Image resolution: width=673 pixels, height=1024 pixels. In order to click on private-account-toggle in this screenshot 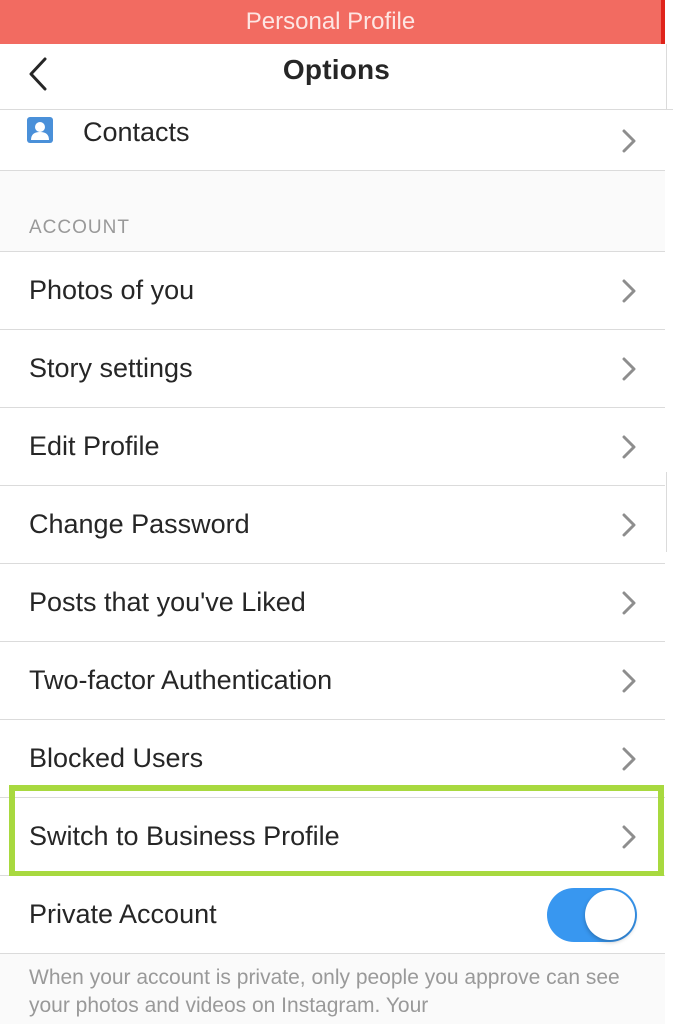, I will do `click(592, 915)`.